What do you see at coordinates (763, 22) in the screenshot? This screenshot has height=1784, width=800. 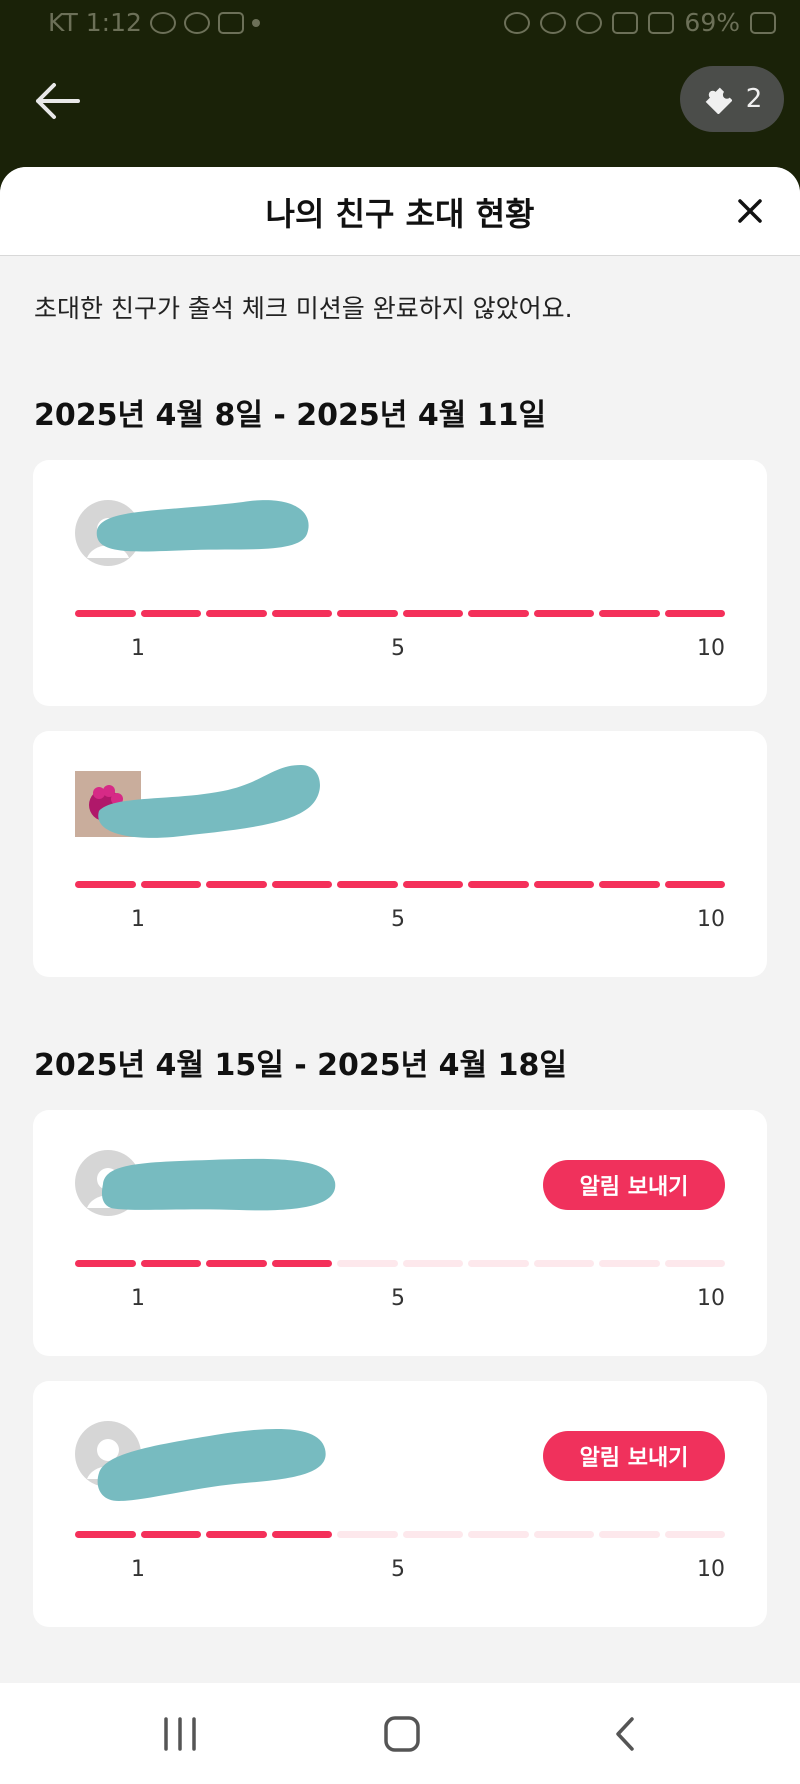 I see `battery-icon` at bounding box center [763, 22].